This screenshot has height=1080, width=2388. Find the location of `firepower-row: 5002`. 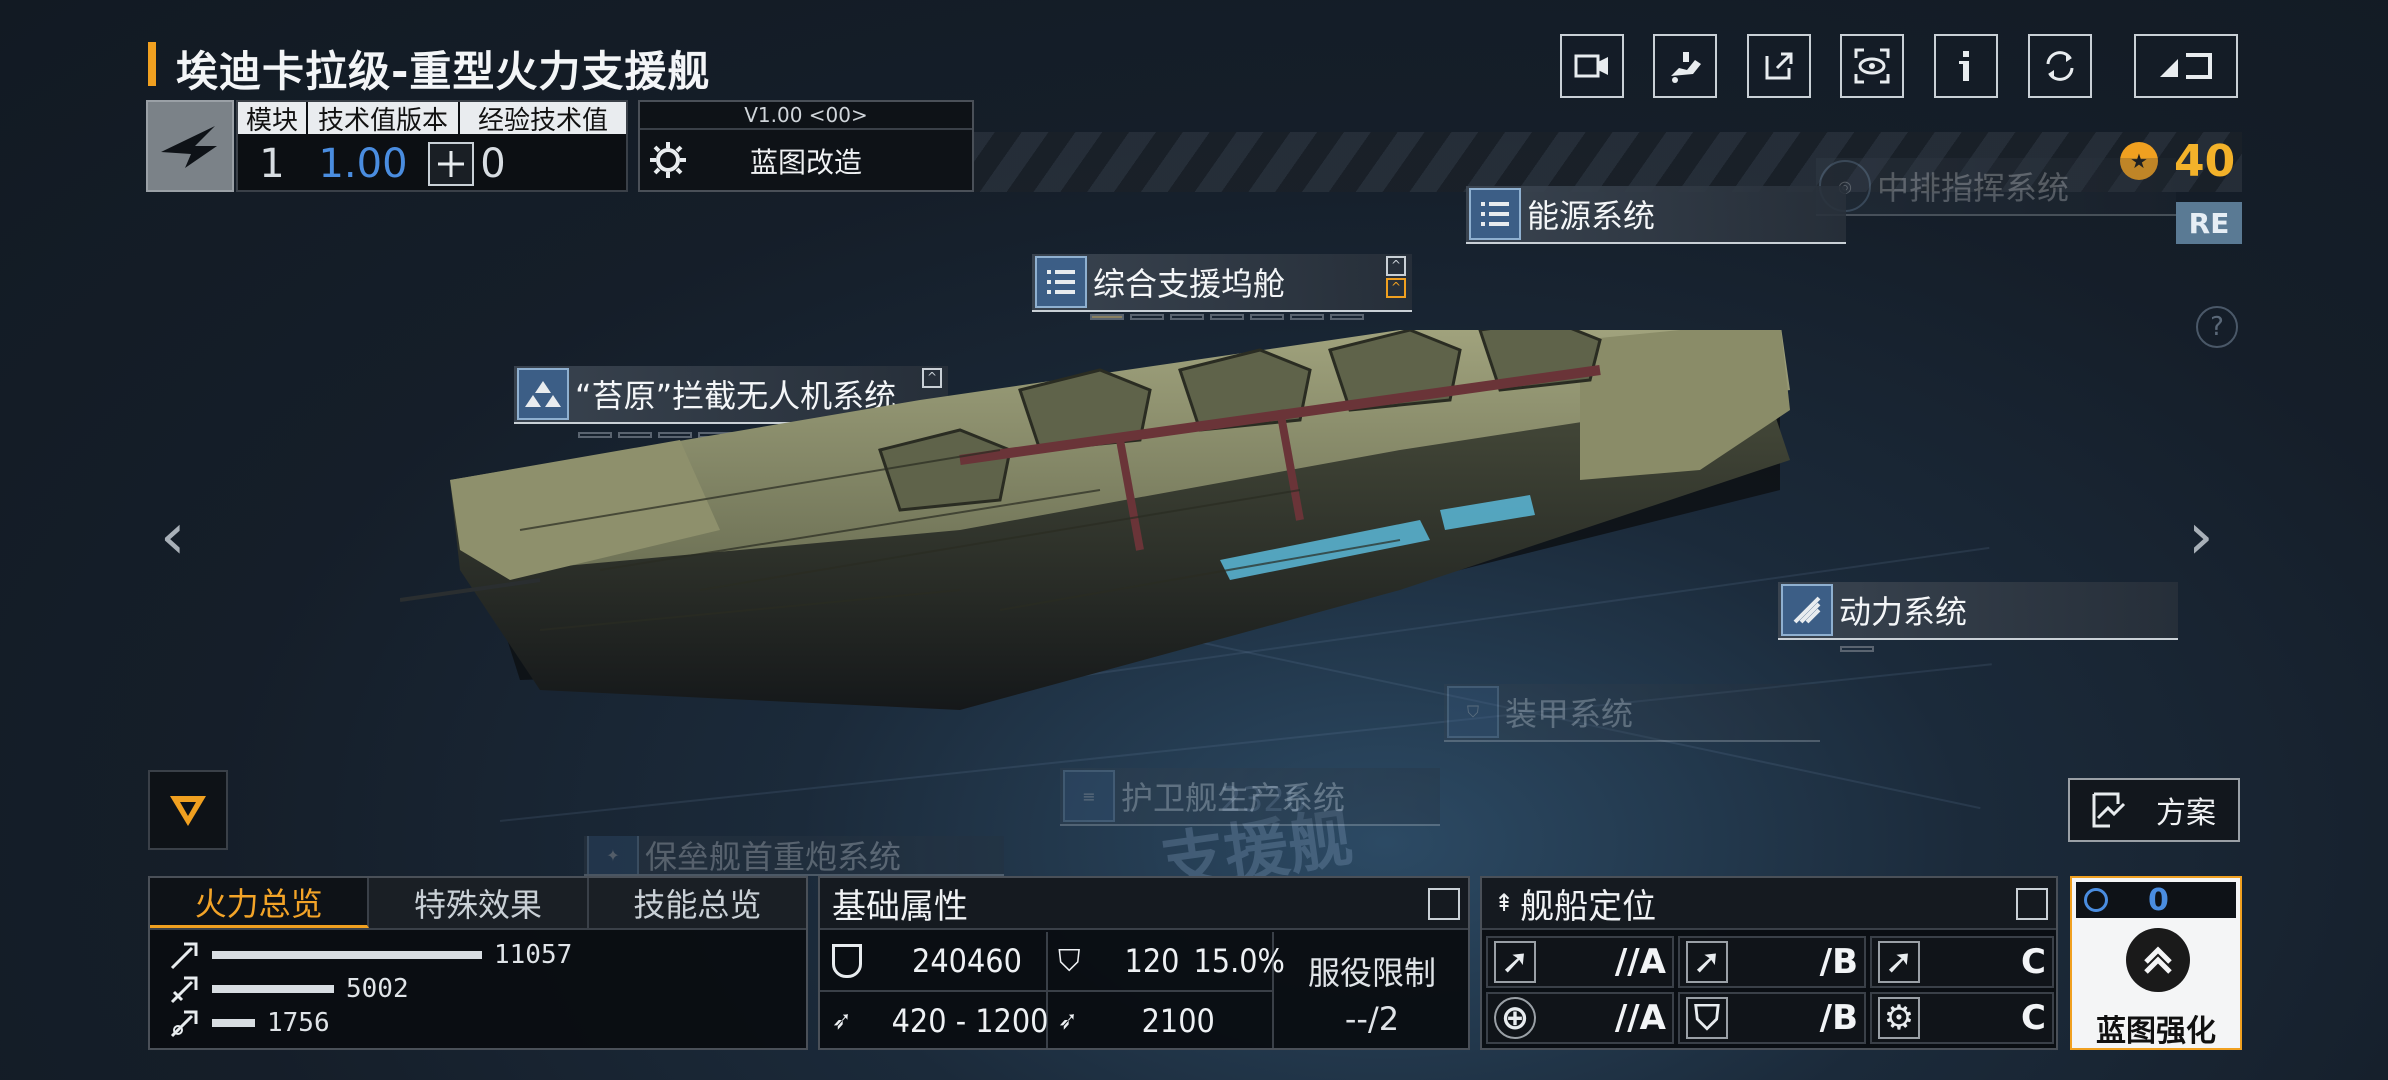

firepower-row: 5002 is located at coordinates (289, 989).